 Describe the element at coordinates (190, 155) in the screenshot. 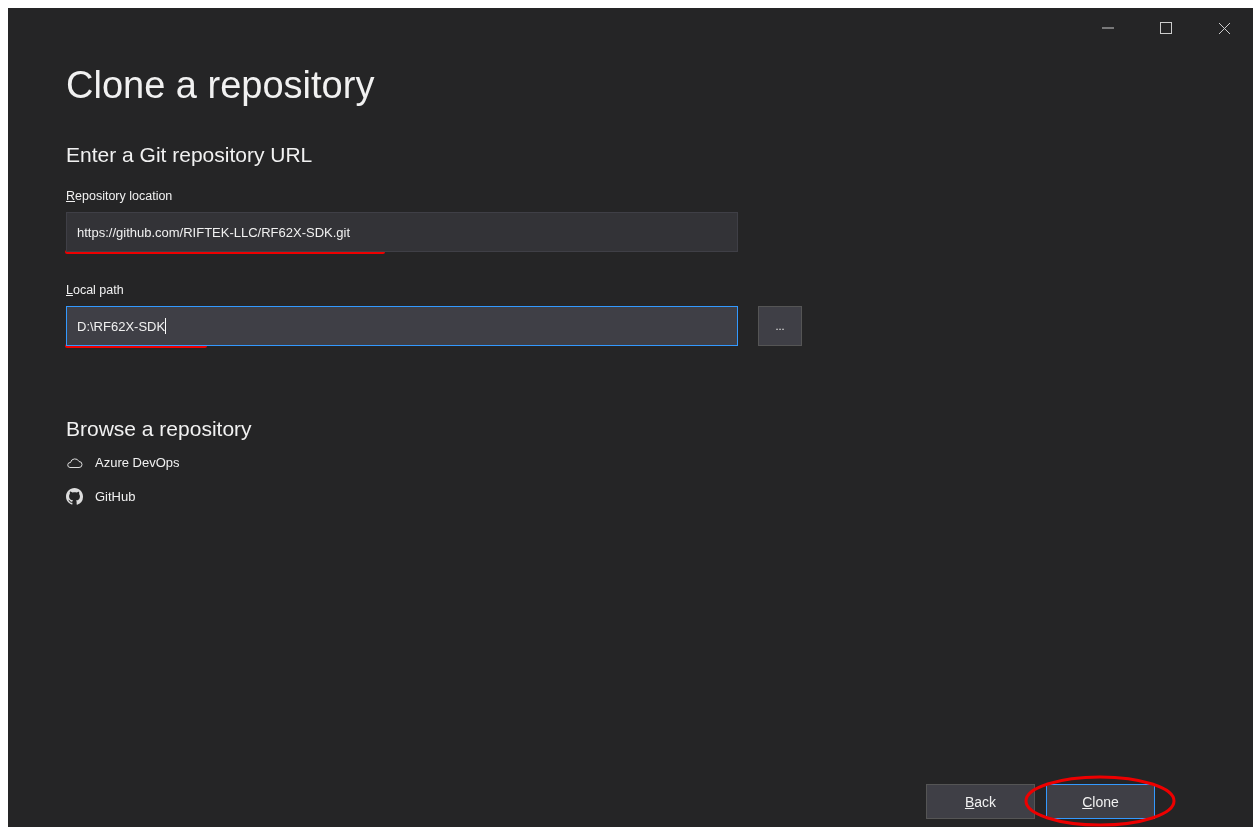

I see `section-heading: Enter a Git repository URL` at that location.